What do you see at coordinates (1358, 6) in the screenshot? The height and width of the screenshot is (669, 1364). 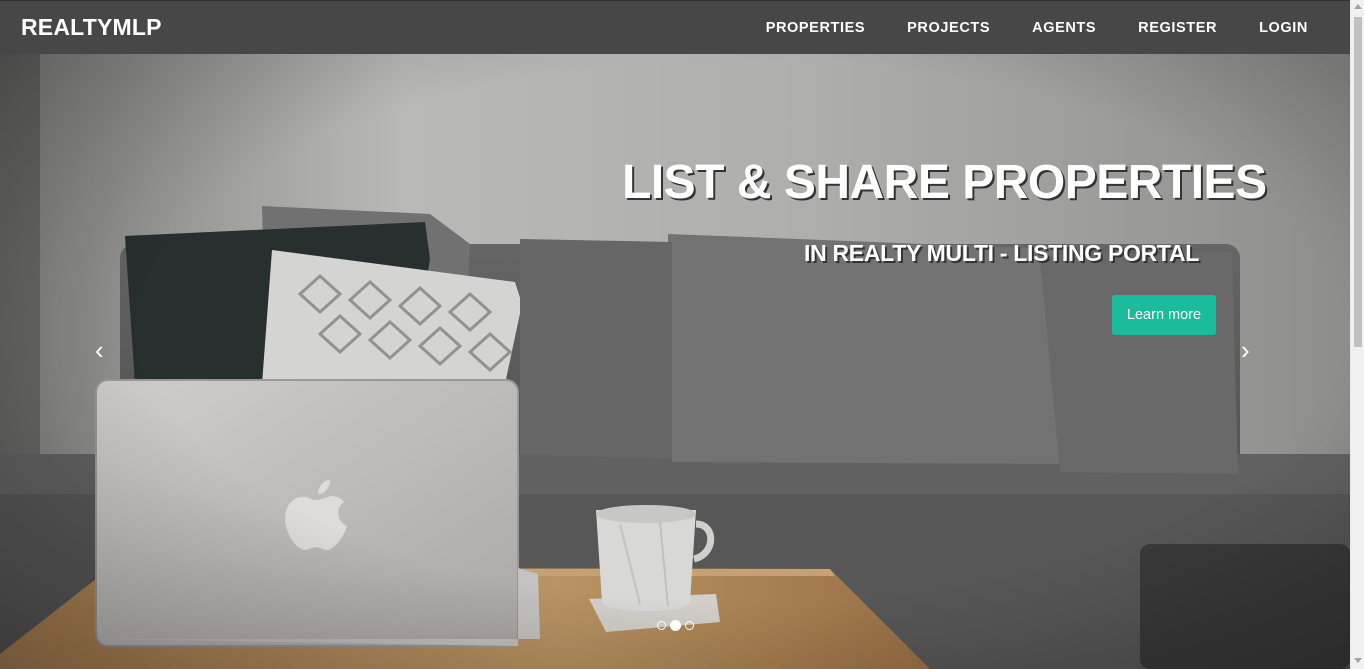 I see `scroll-up-arrow-icon` at bounding box center [1358, 6].